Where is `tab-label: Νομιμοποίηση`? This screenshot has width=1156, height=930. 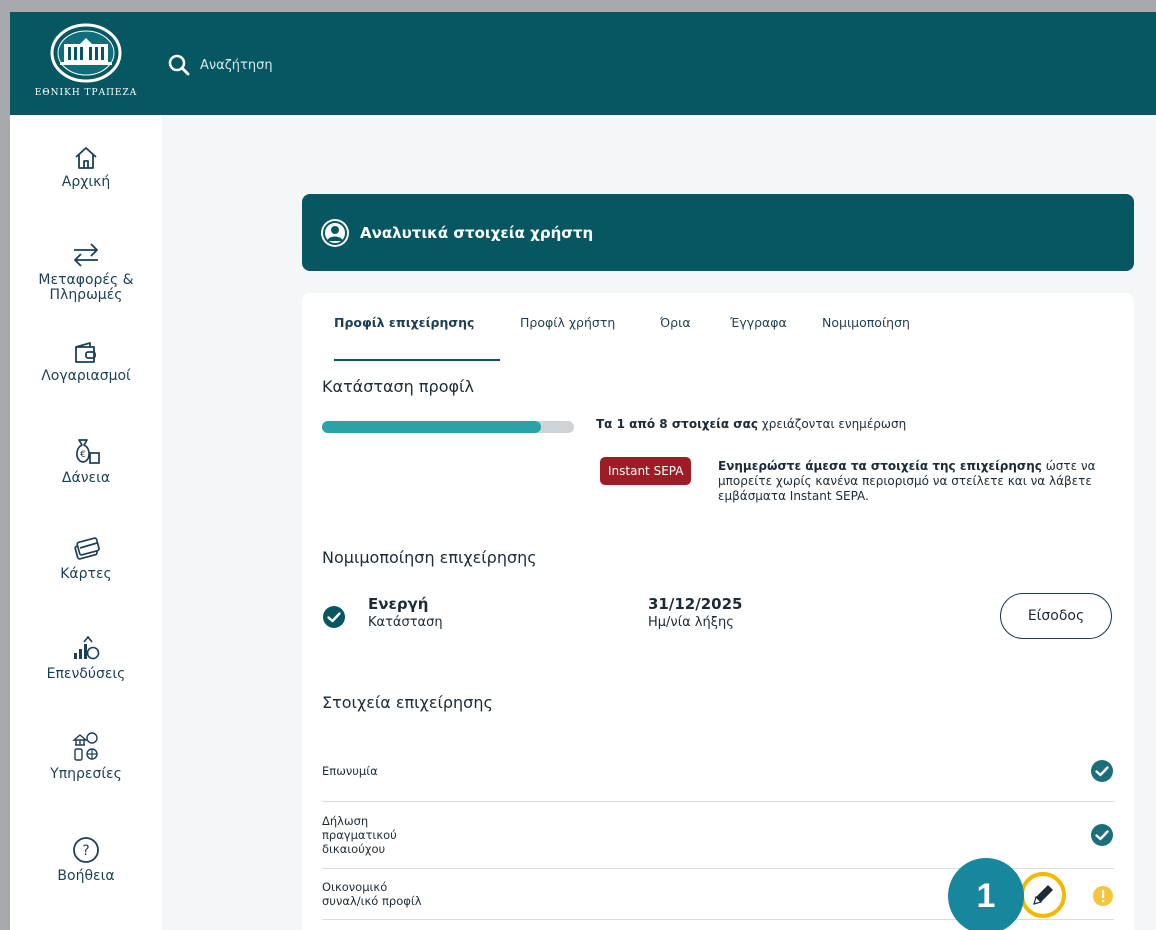
tab-label: Νομιμοποίηση is located at coordinates (866, 322).